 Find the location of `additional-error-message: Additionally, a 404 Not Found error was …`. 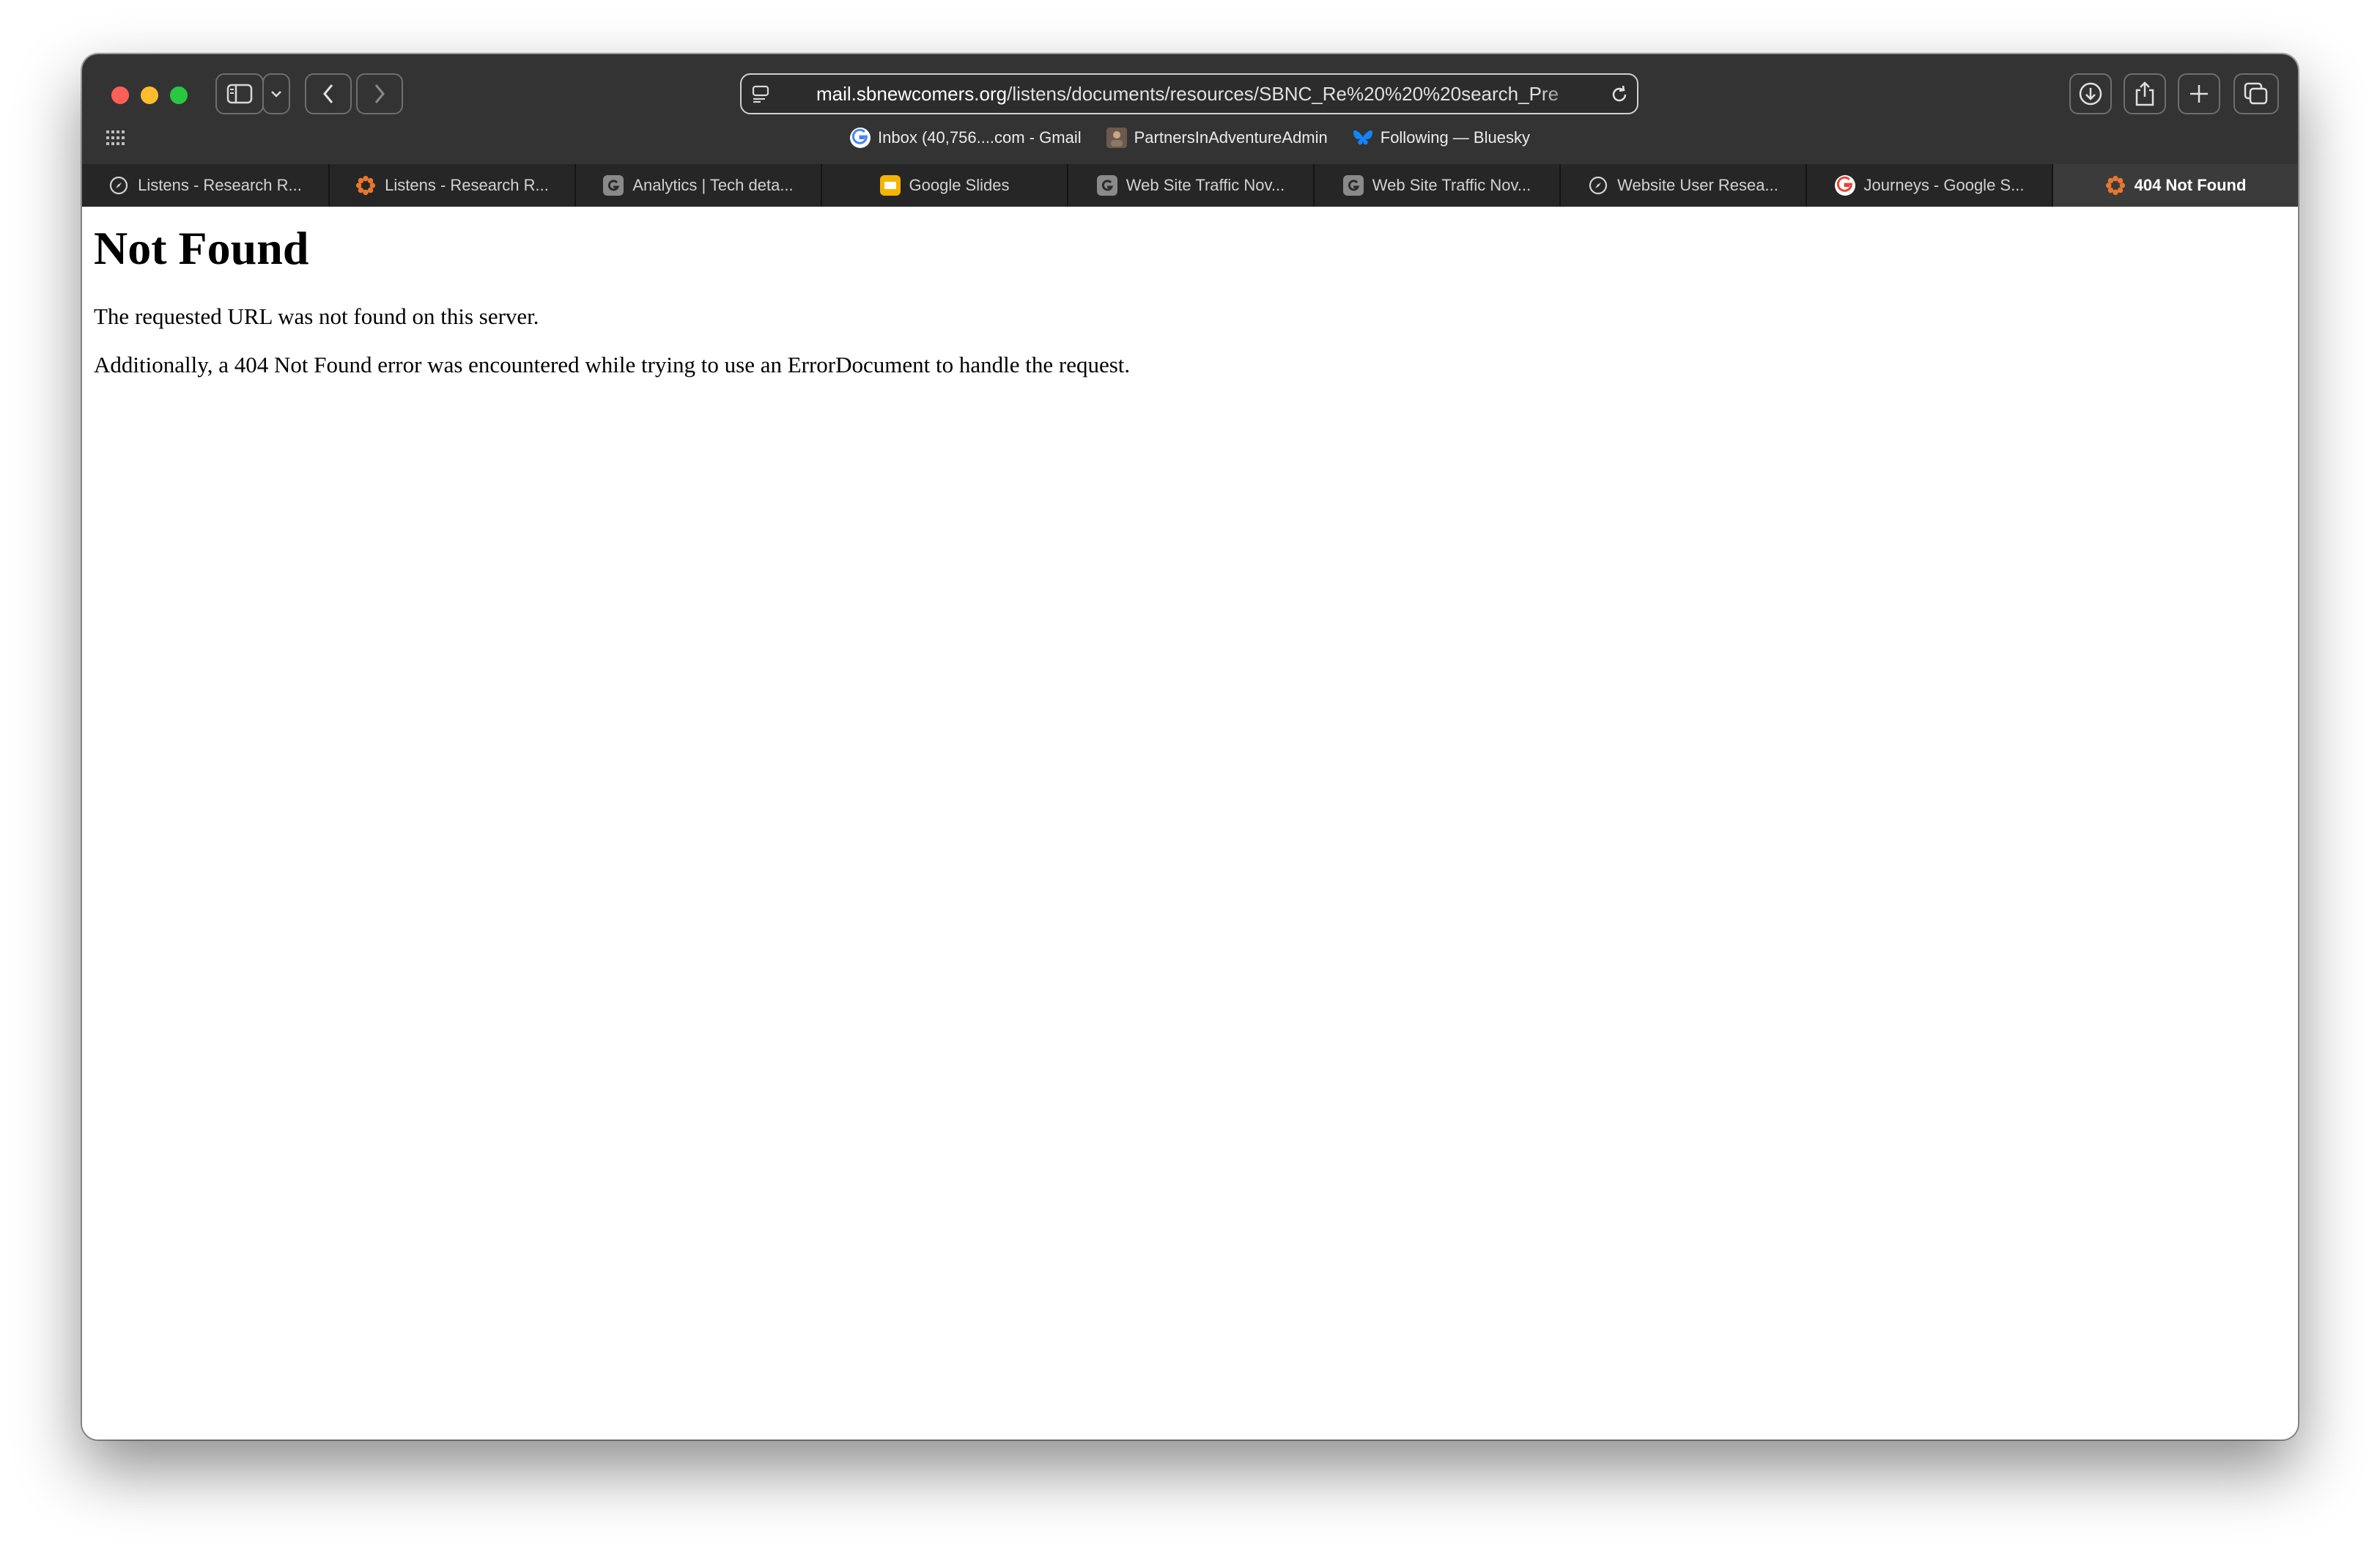

additional-error-message: Additionally, a 404 Not Found error was … is located at coordinates (612, 364).